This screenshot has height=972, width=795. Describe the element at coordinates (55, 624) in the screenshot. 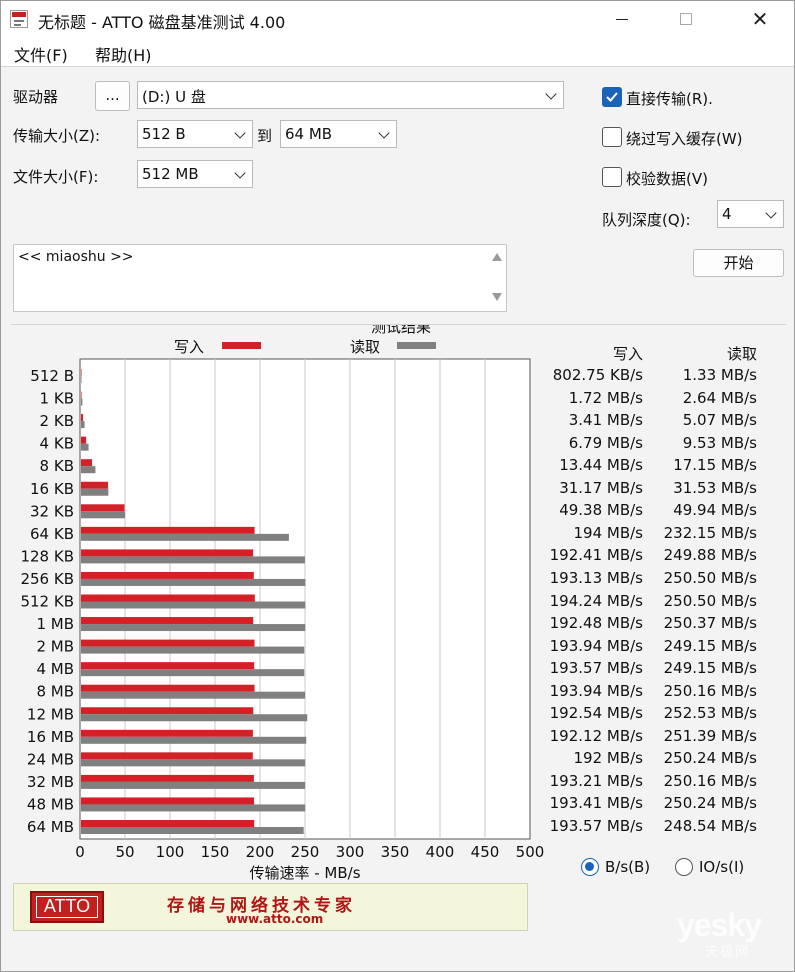

I see `category-label: 1 MB` at that location.